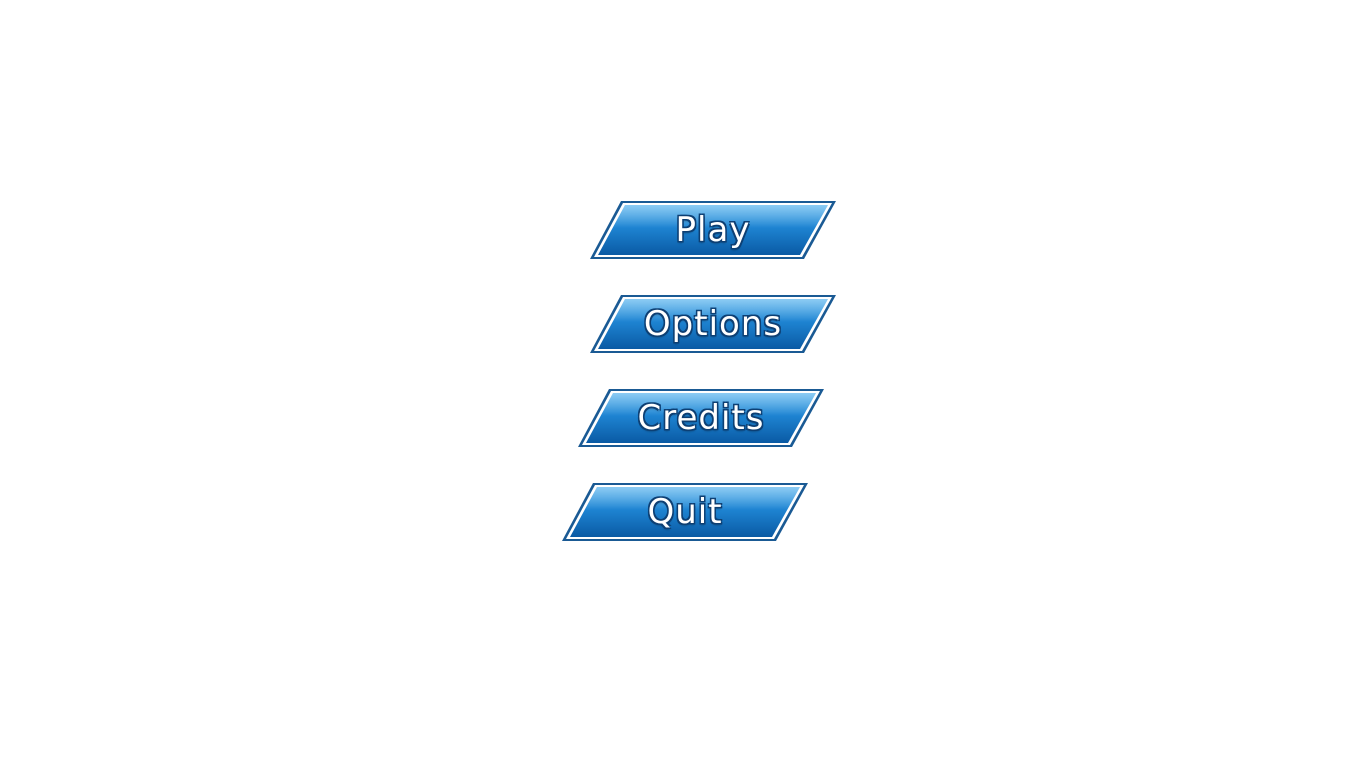  I want to click on quit-button: Quit, so click(685, 512).